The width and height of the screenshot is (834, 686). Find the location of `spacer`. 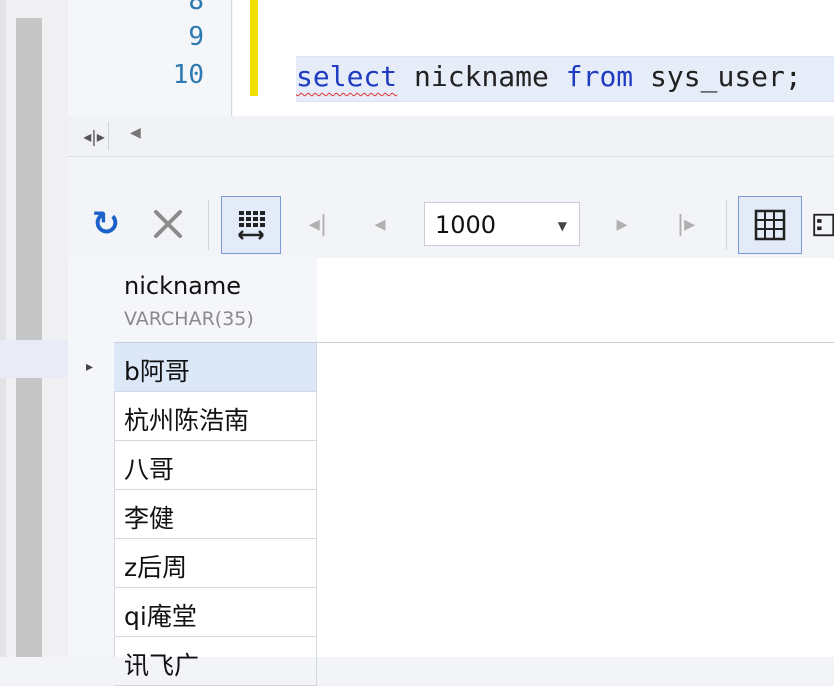

spacer is located at coordinates (451, 174).